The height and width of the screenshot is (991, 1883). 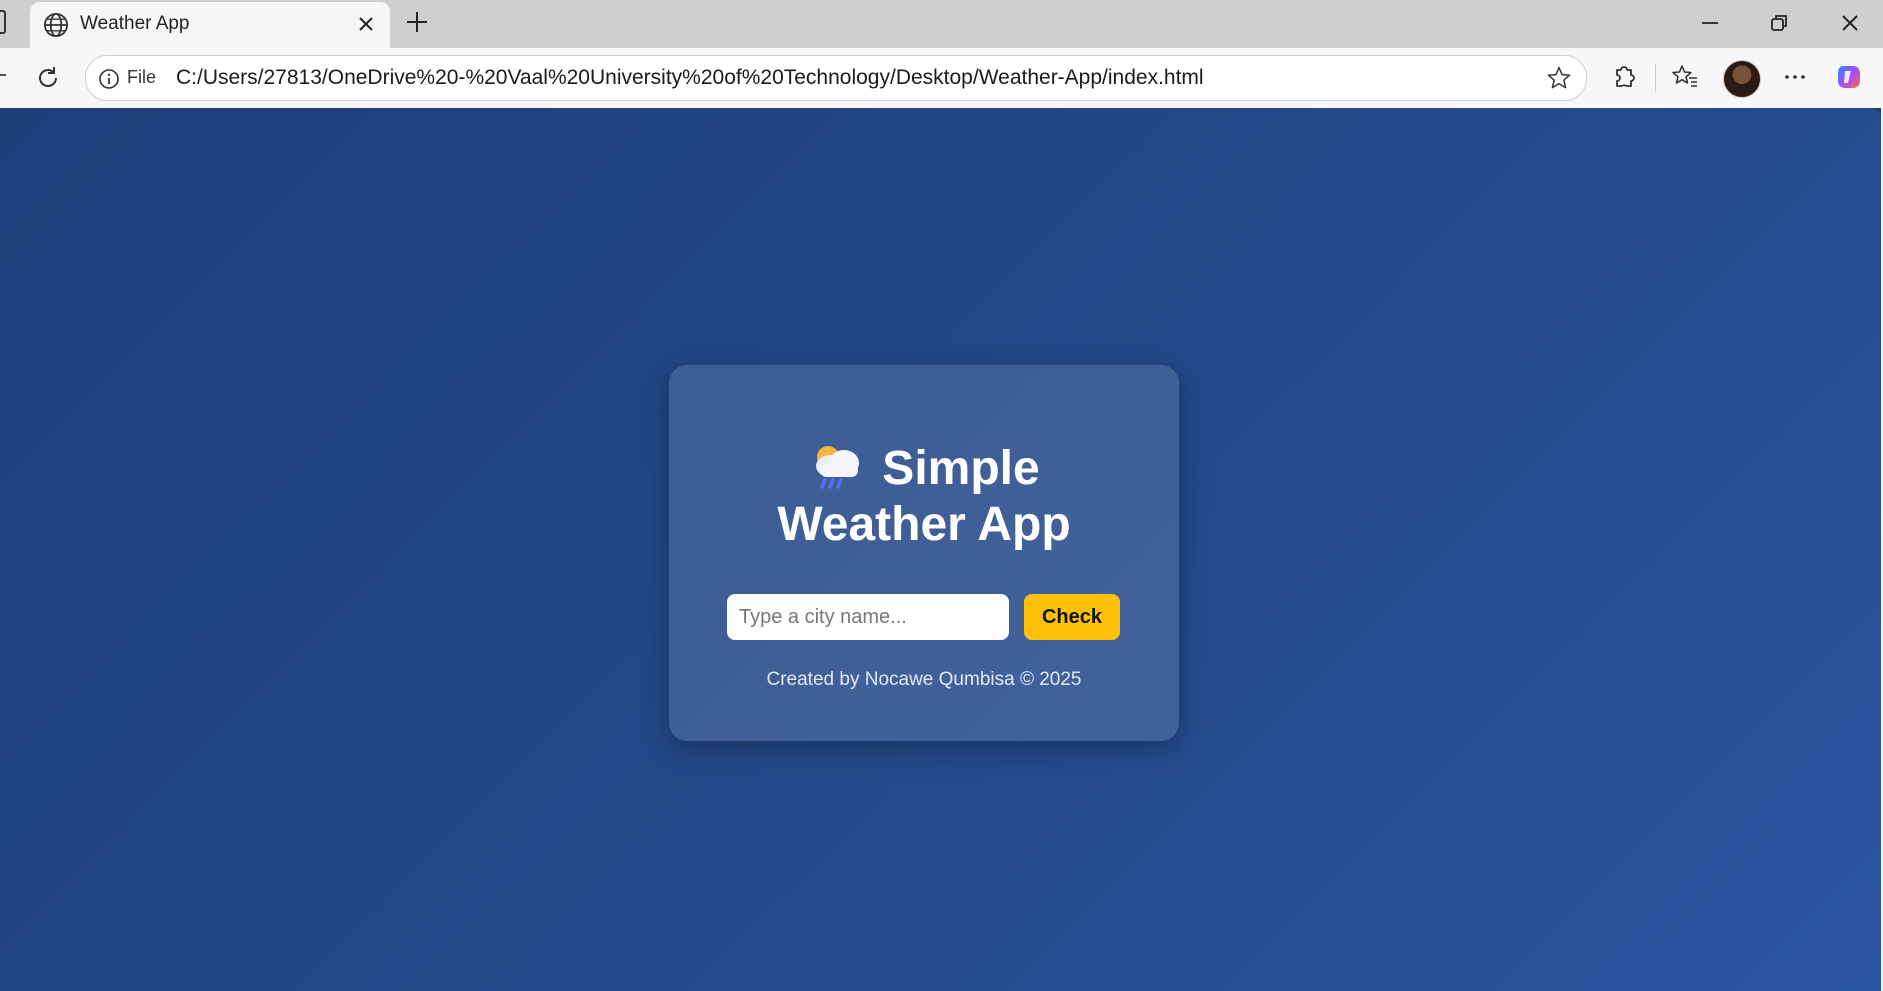 I want to click on tab-strip: Weather App, so click(x=941, y=24).